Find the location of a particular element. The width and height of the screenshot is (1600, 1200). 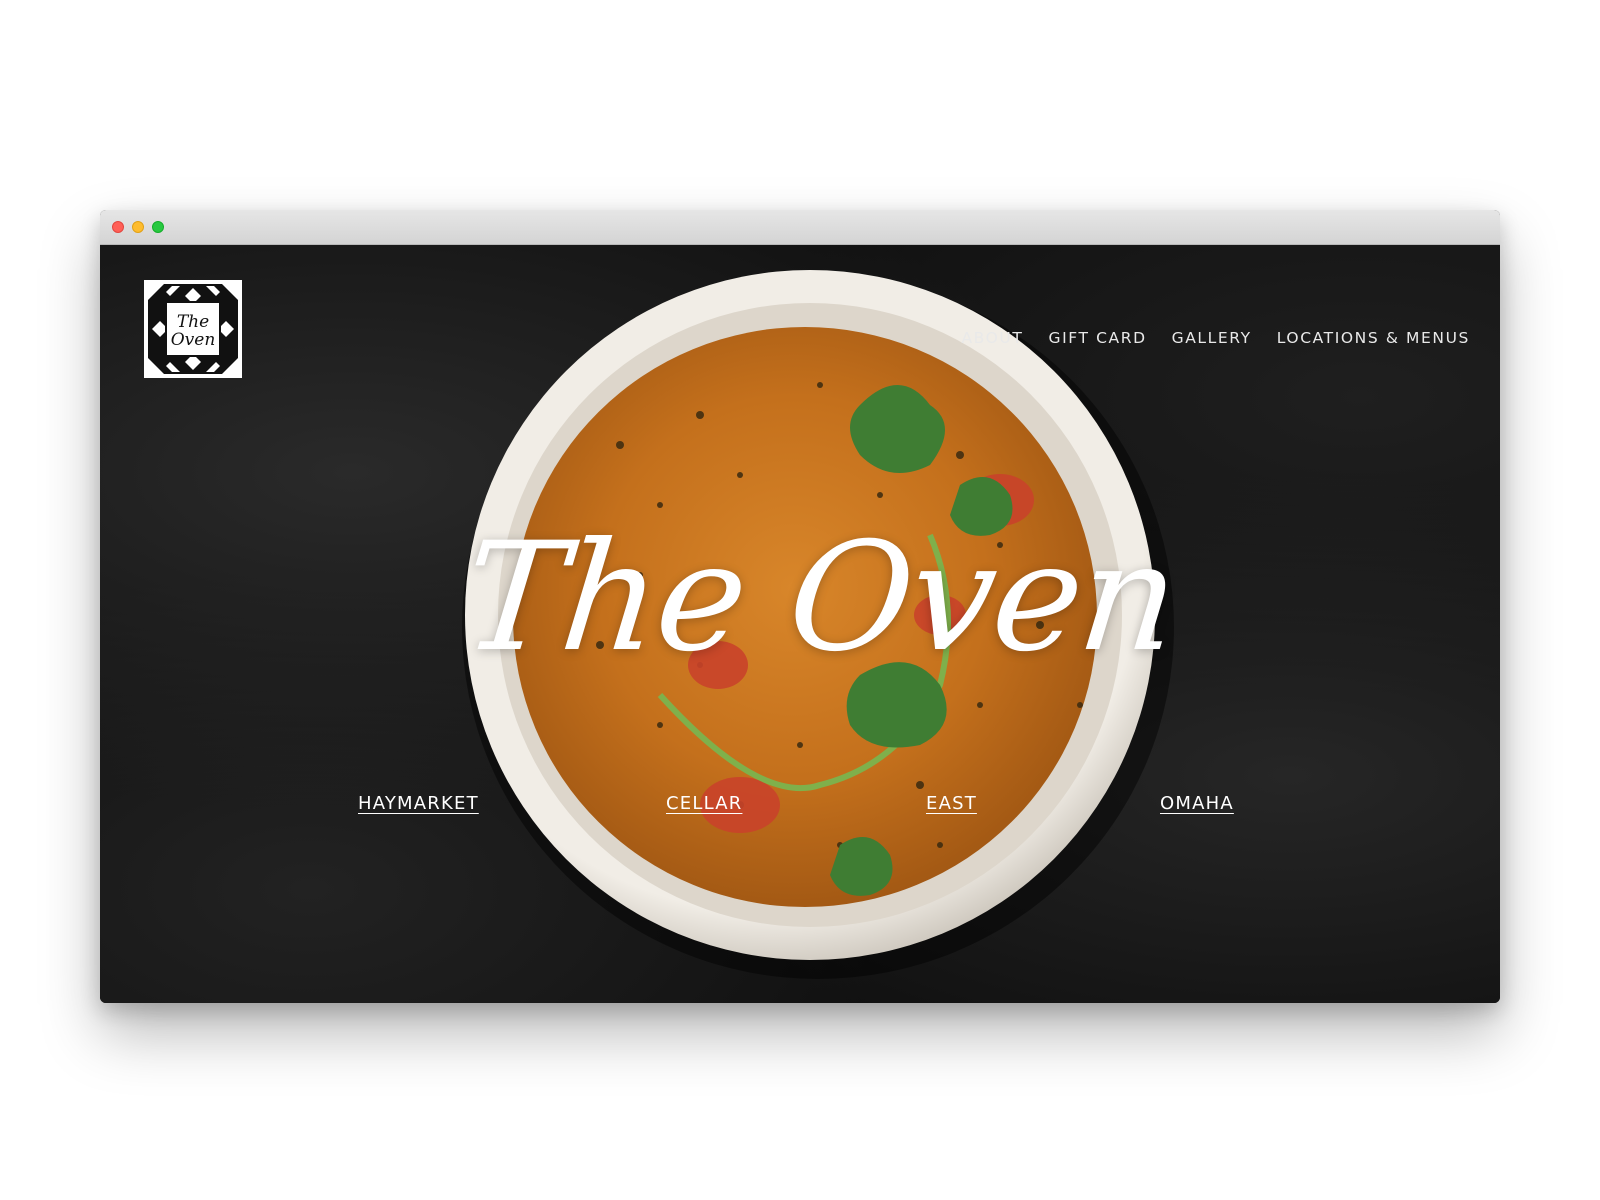

nav-gallery-link: GALLERY is located at coordinates (1212, 338).